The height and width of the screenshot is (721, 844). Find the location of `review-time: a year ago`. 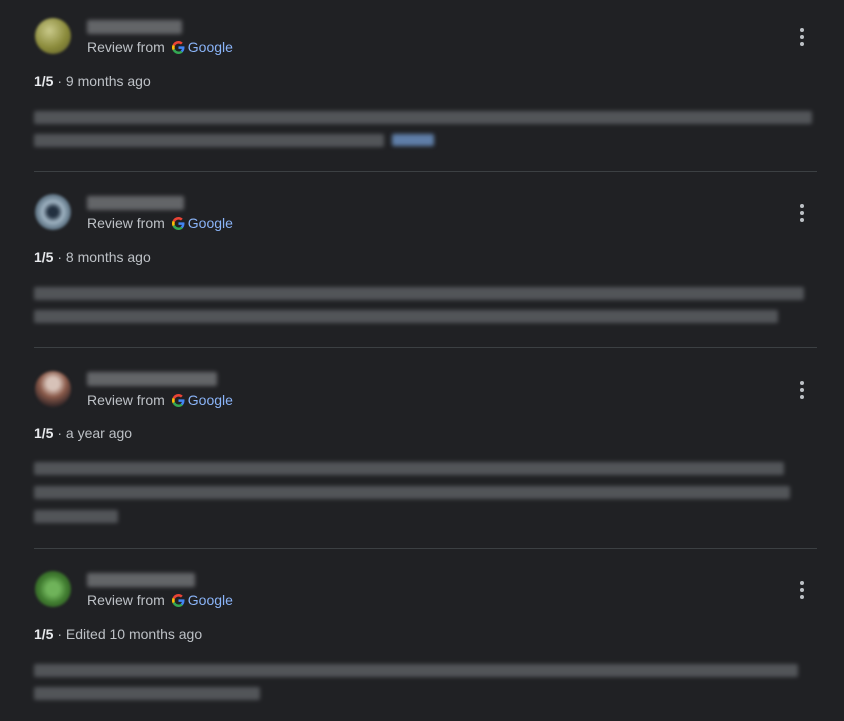

review-time: a year ago is located at coordinates (99, 433).